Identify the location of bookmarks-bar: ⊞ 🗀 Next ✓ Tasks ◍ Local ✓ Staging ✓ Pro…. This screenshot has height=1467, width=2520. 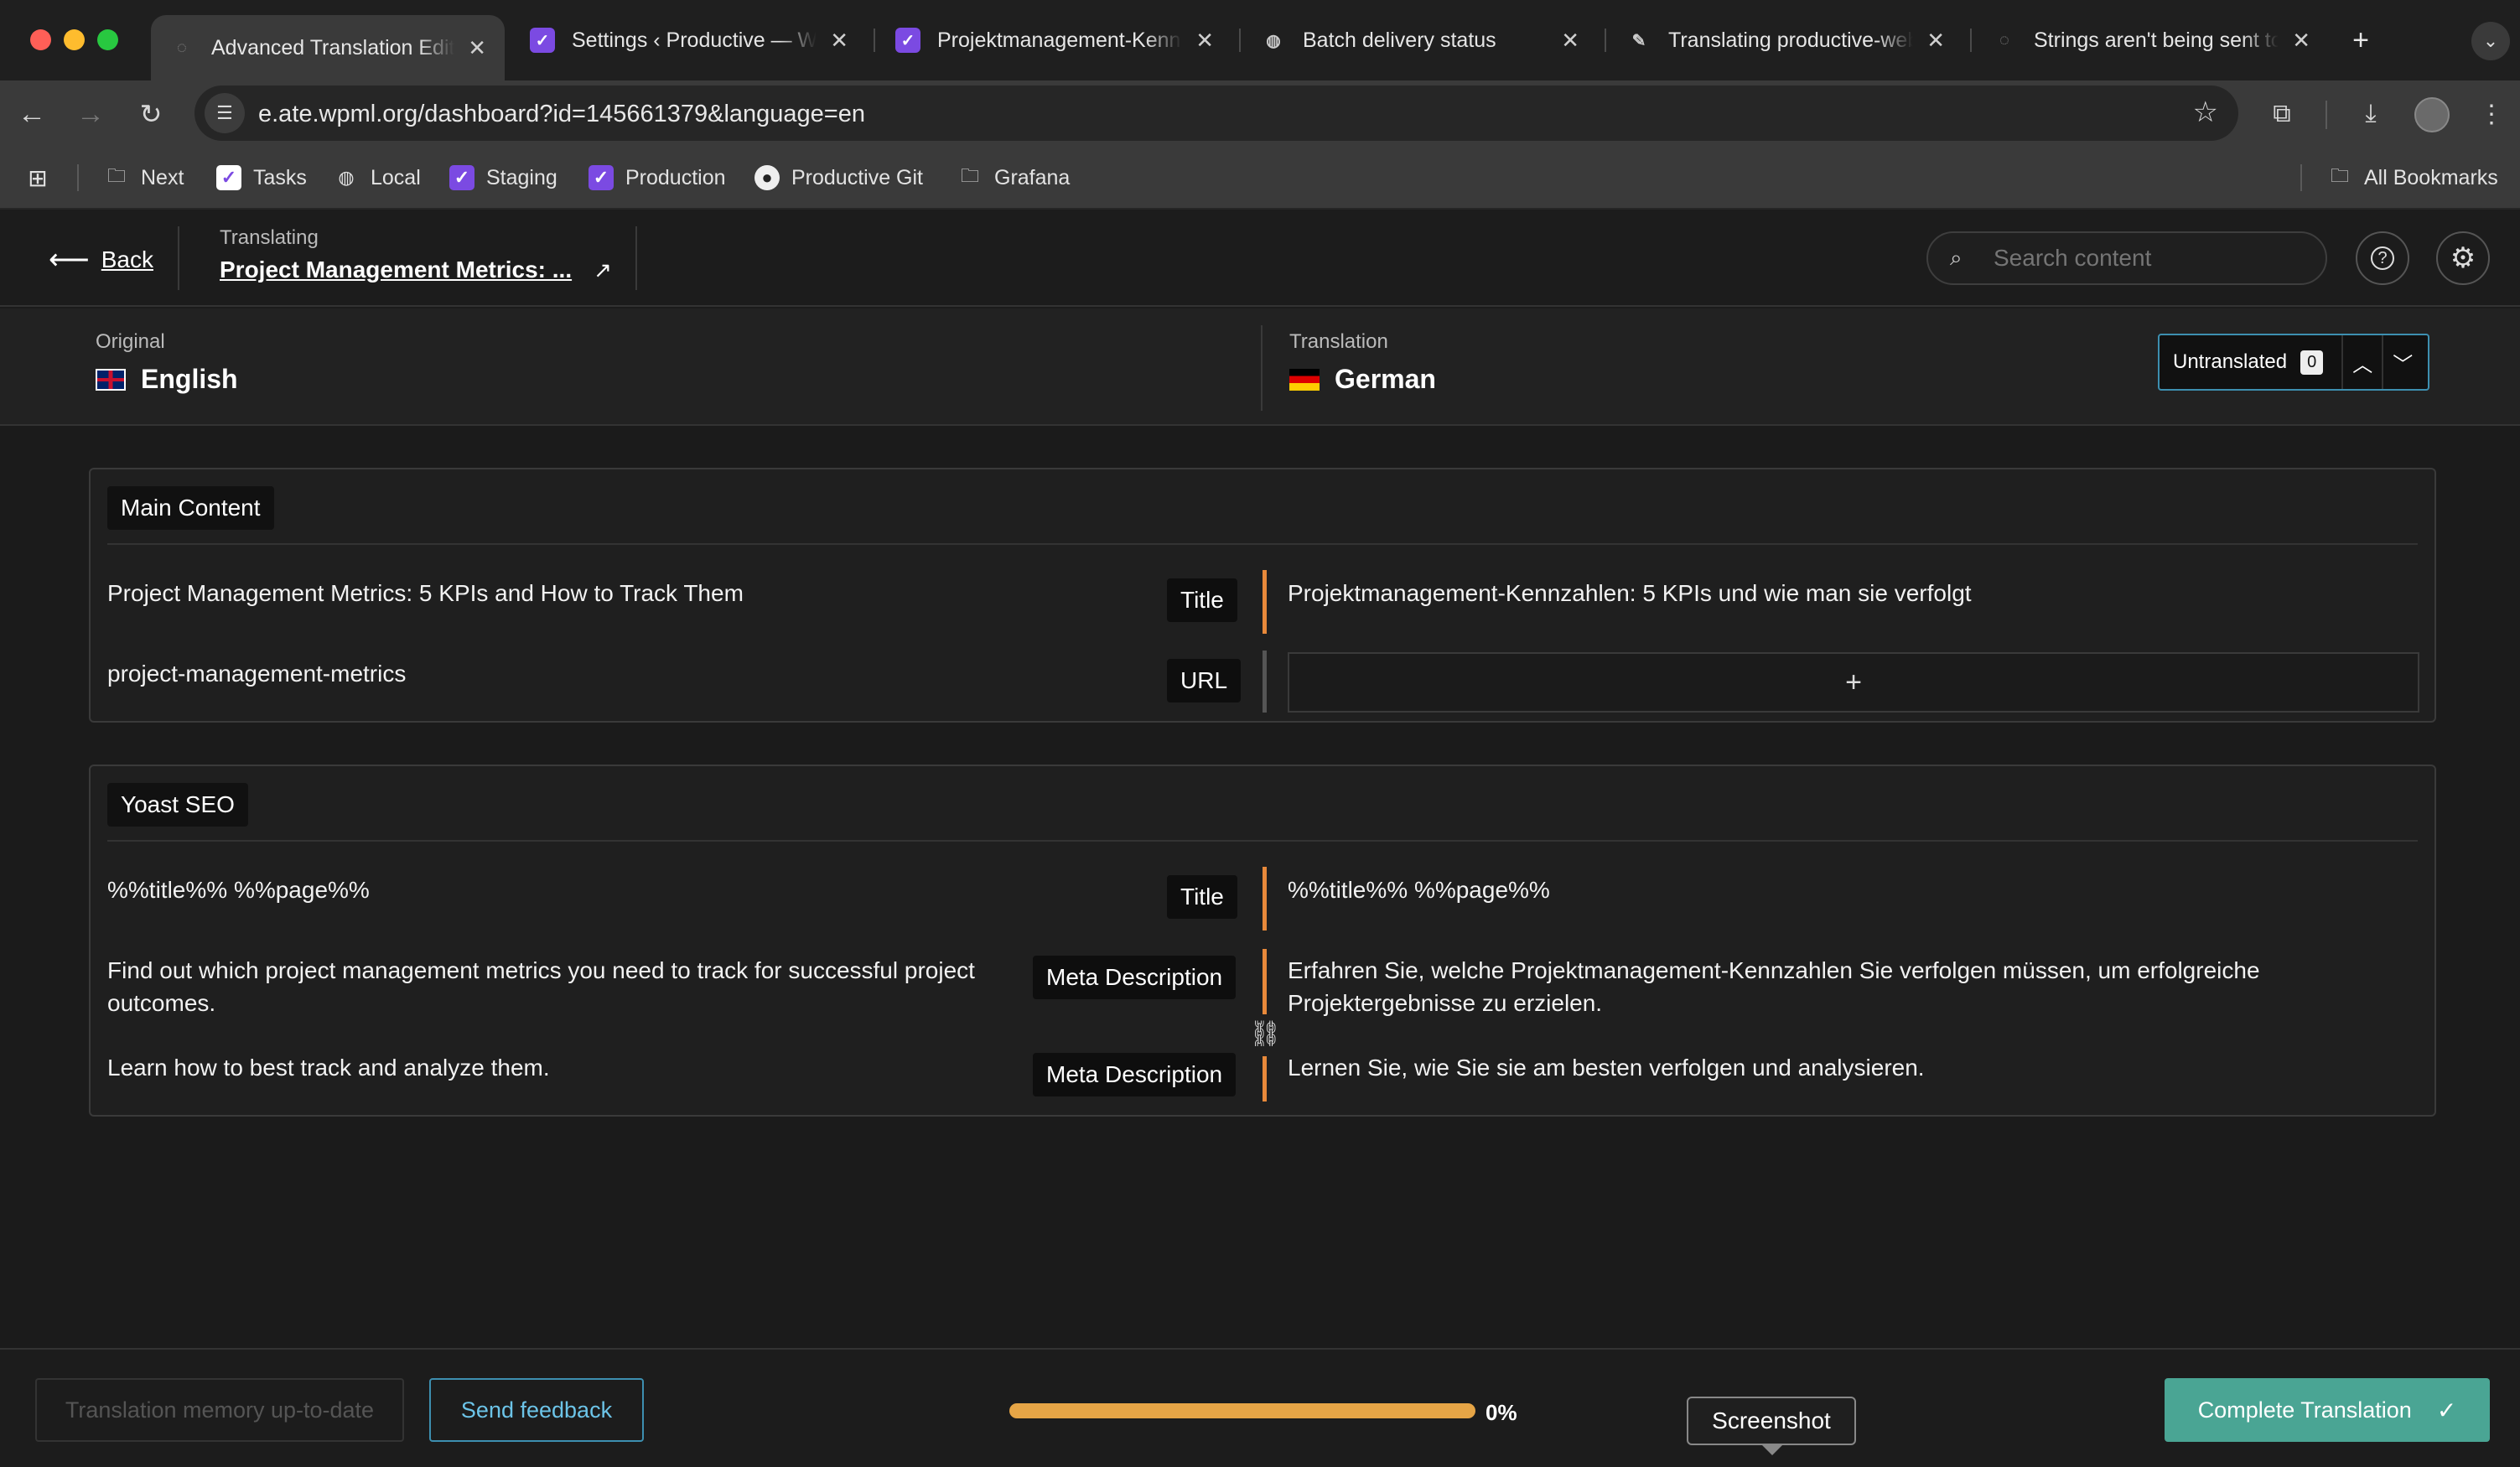
(1260, 179).